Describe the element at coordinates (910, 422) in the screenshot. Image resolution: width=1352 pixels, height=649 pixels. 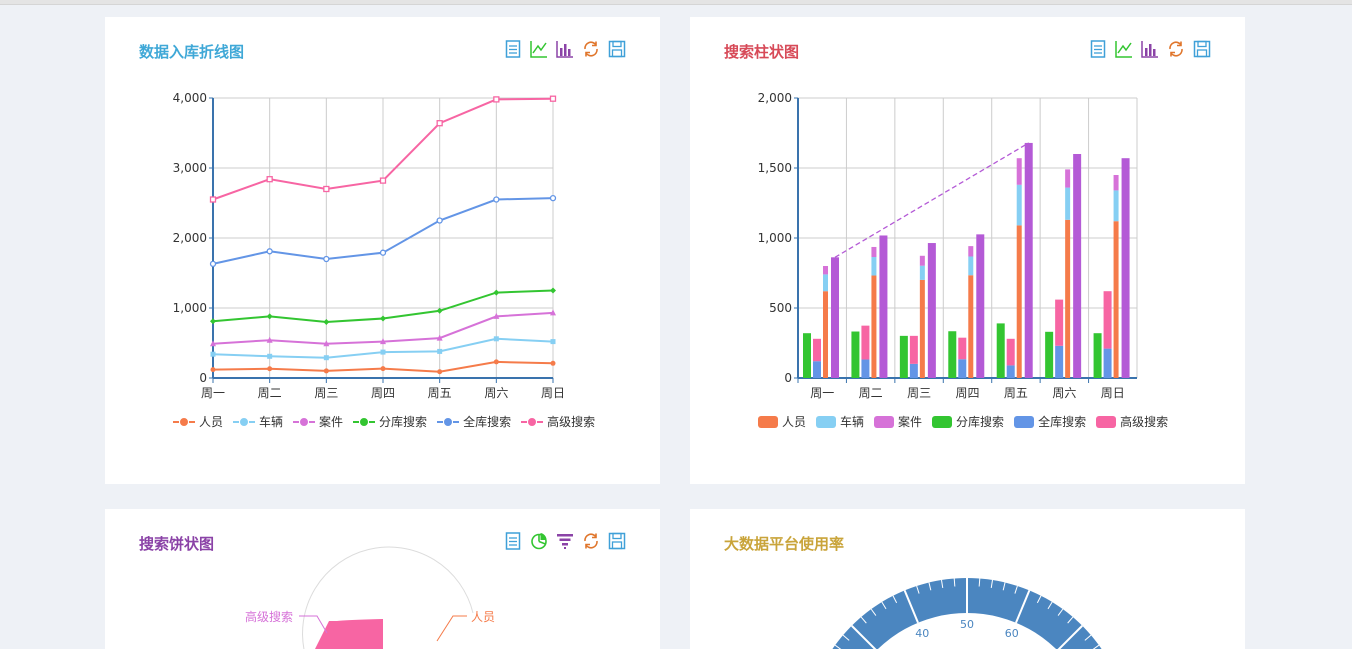
I see `legend-label: 案件` at that location.